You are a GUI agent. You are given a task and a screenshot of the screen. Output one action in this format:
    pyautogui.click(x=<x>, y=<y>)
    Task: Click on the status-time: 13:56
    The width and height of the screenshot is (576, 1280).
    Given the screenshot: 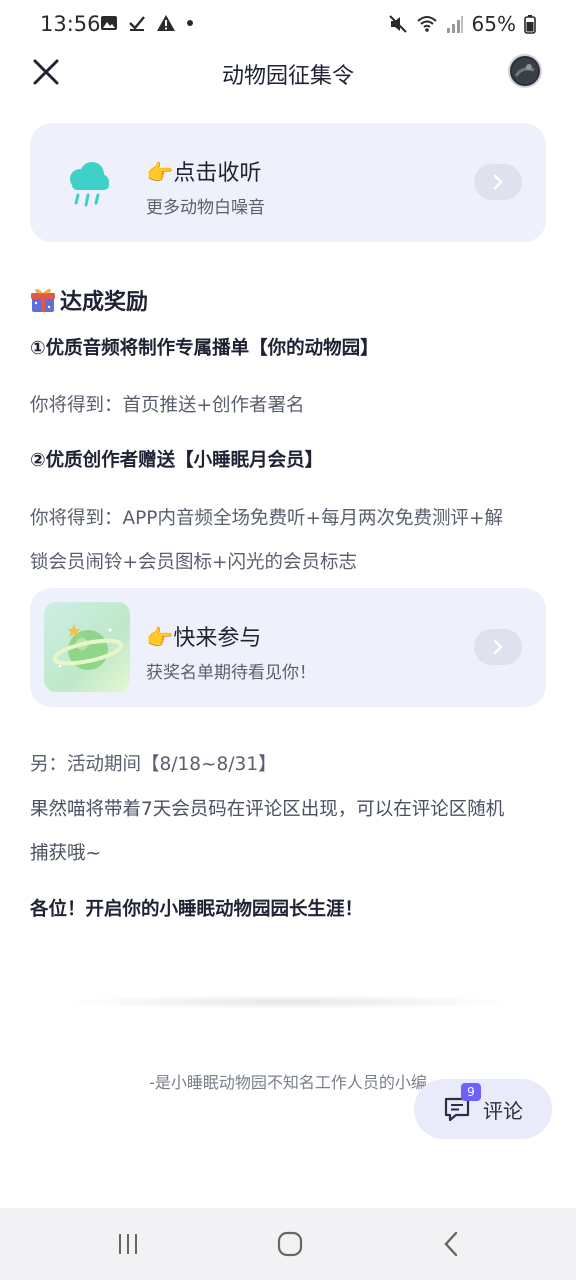 What is the action you would take?
    pyautogui.click(x=70, y=24)
    